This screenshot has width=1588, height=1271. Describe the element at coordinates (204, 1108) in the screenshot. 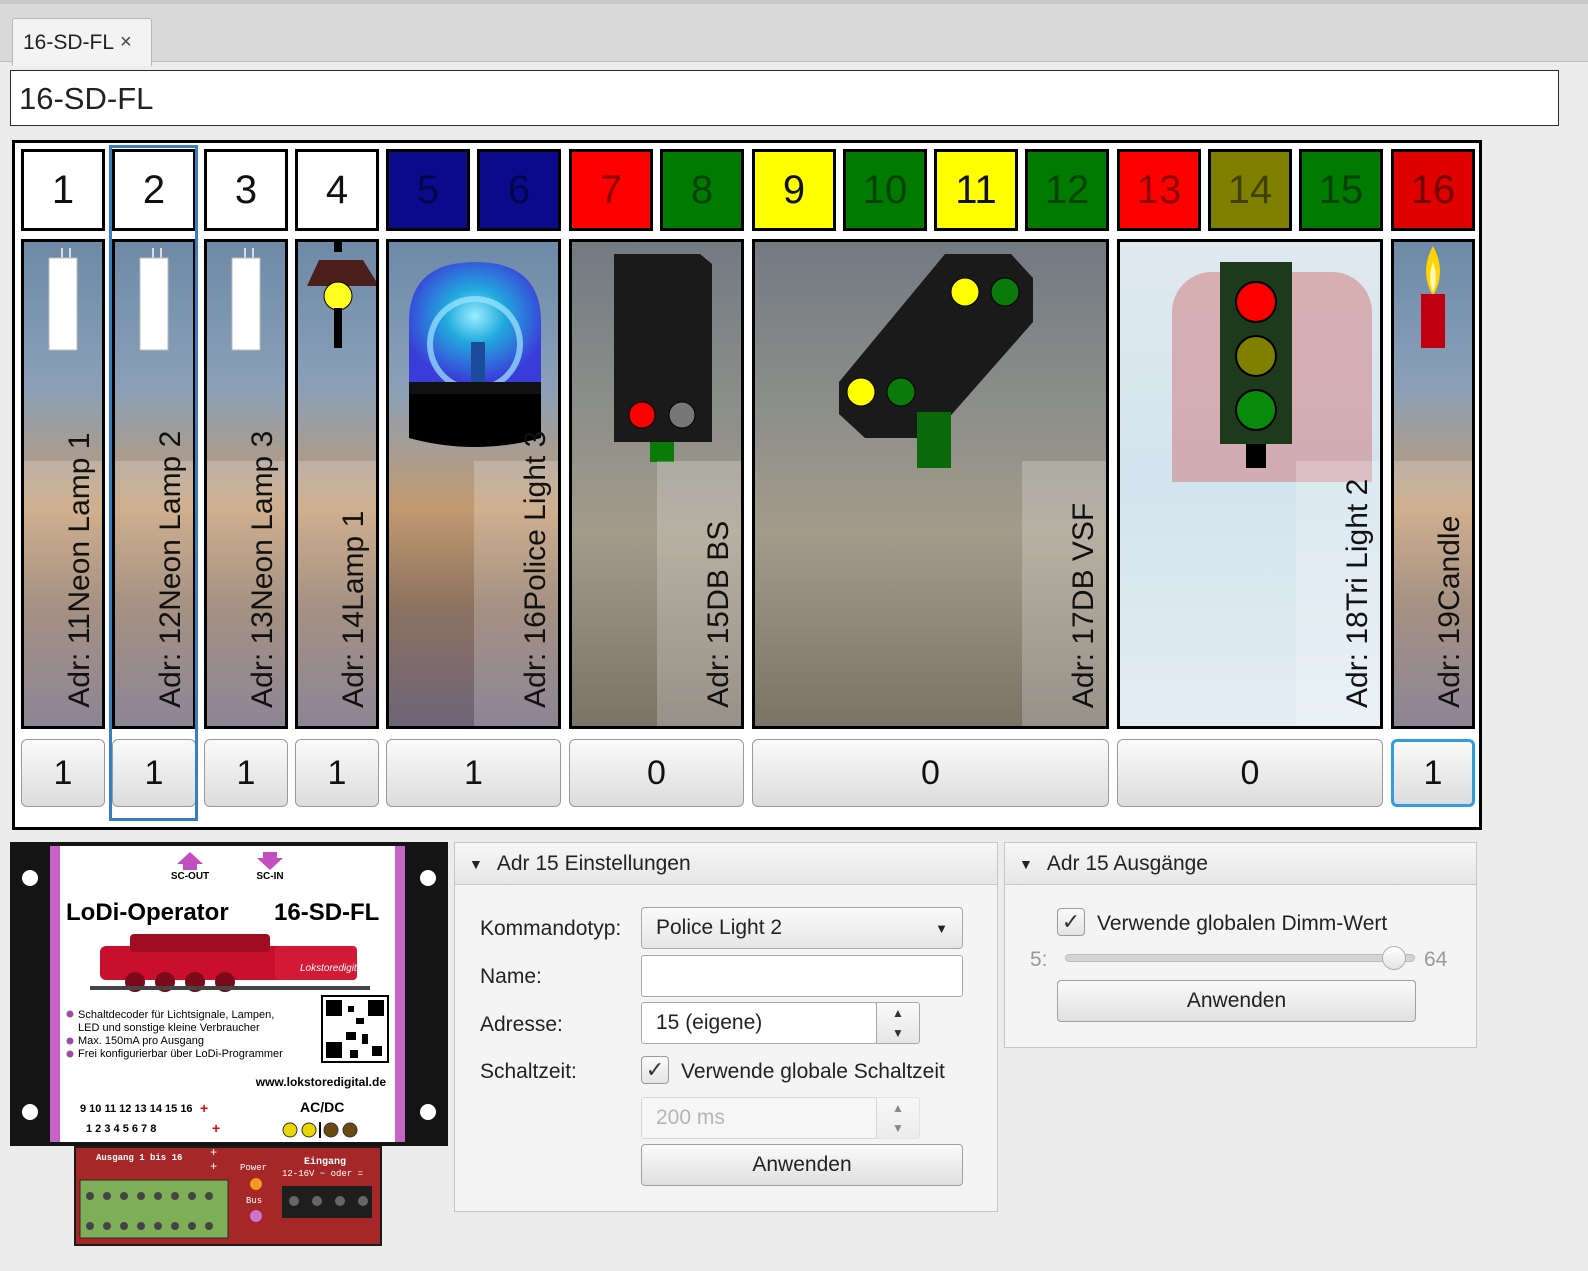

I see `plus-1: +` at that location.